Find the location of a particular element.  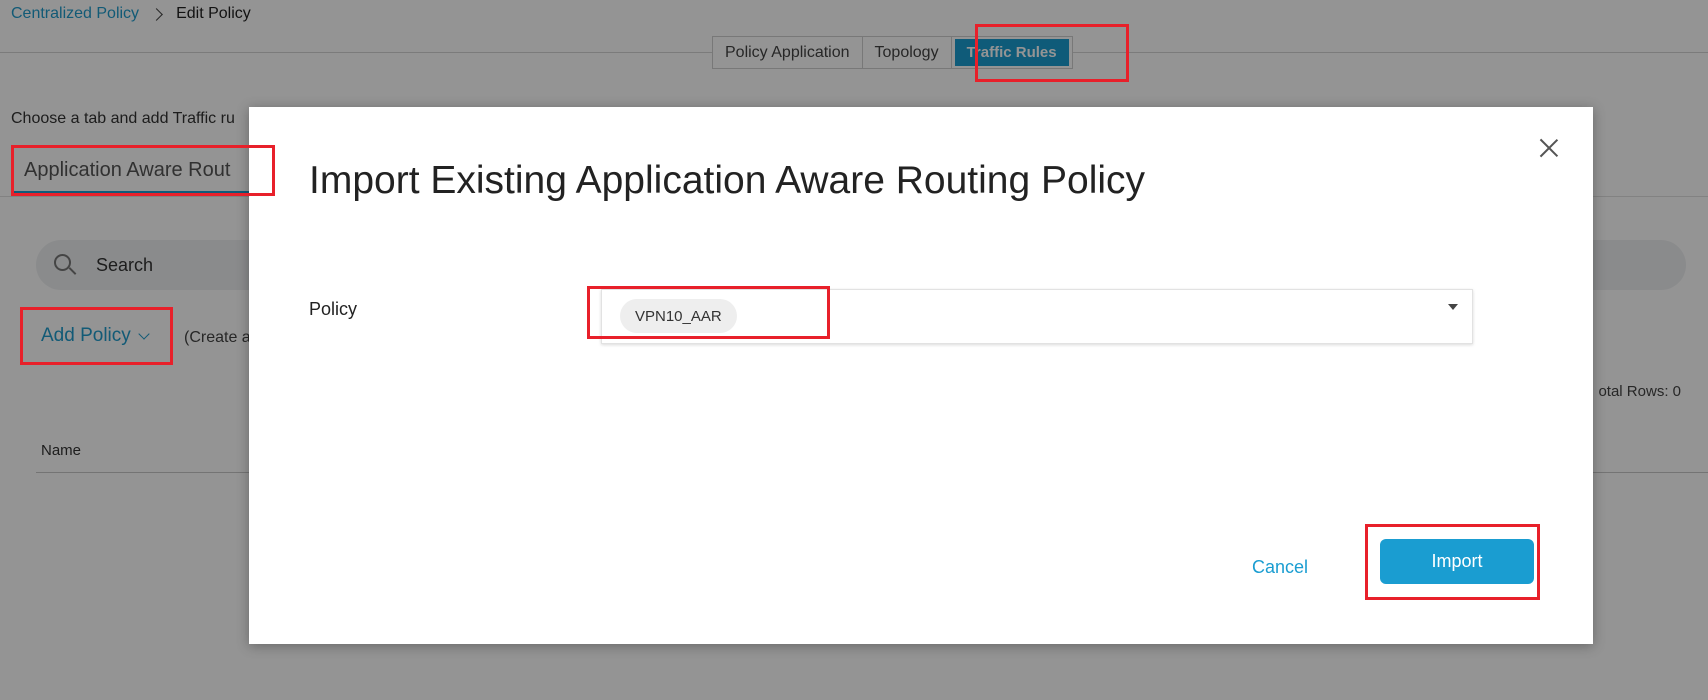

cancel-button: Cancel is located at coordinates (1280, 567).